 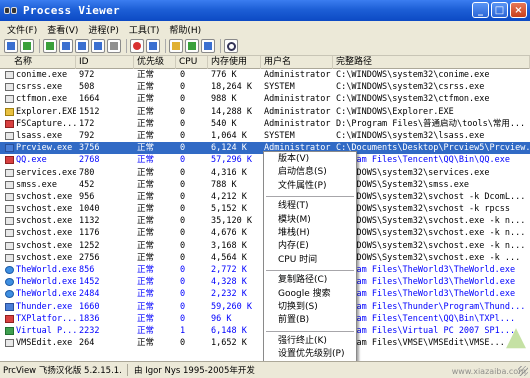 I want to click on path-text: C:\WINDOWS\system32\ctfmon.exe, so click(x=413, y=99).